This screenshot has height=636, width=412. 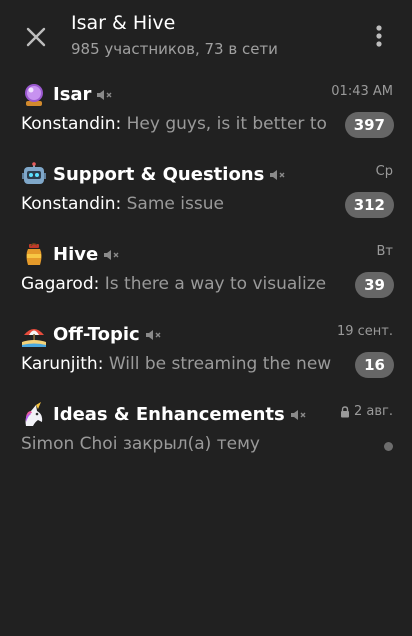 What do you see at coordinates (159, 174) in the screenshot?
I see `topic-name: Support & Questions` at bounding box center [159, 174].